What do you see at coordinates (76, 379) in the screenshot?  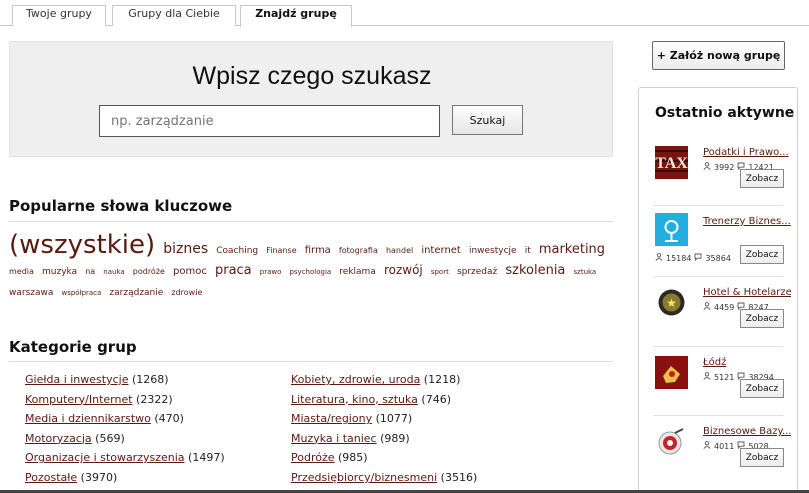 I see `category-link: Giełda i inwestycje` at bounding box center [76, 379].